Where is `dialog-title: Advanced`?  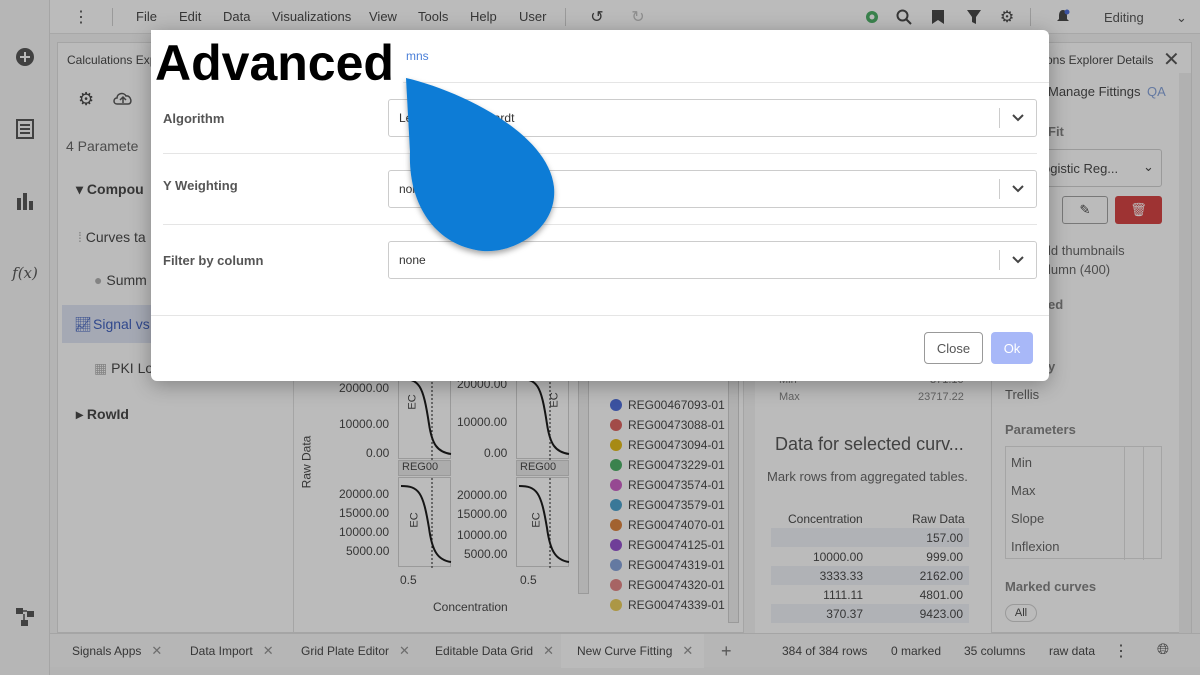
dialog-title: Advanced is located at coordinates (274, 63).